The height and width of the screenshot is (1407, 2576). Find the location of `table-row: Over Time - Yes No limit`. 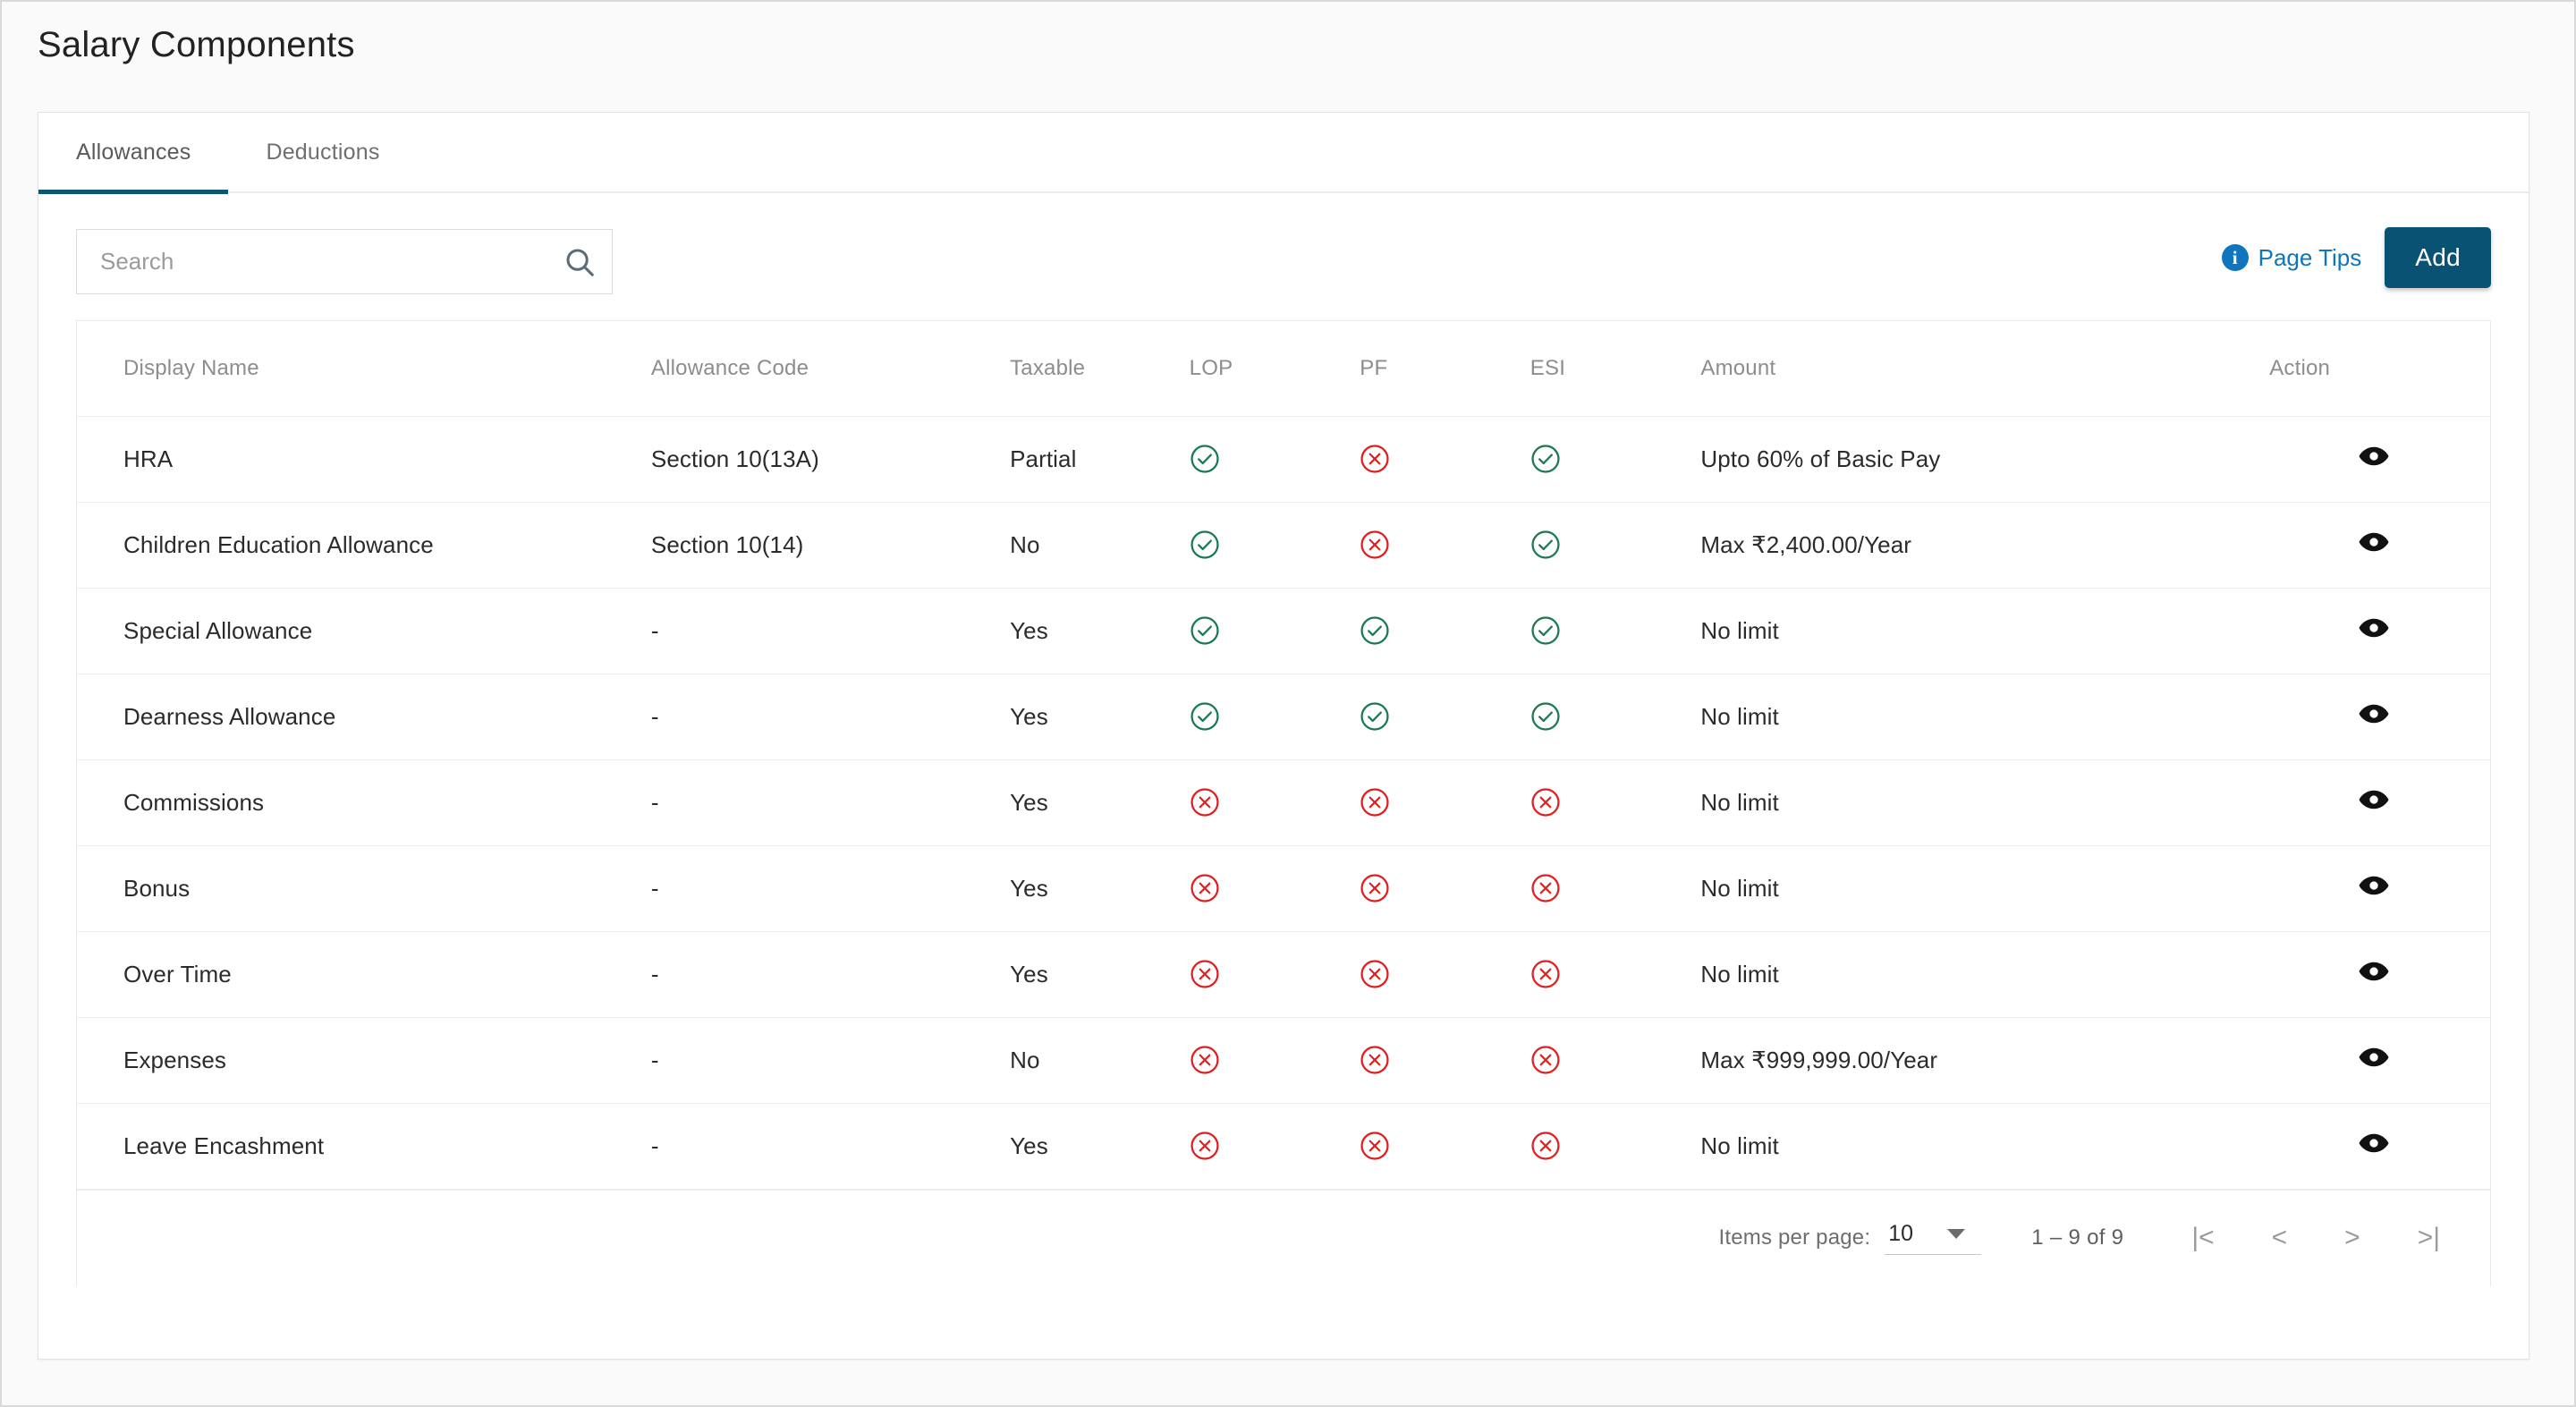

table-row: Over Time - Yes No limit is located at coordinates (1283, 974).